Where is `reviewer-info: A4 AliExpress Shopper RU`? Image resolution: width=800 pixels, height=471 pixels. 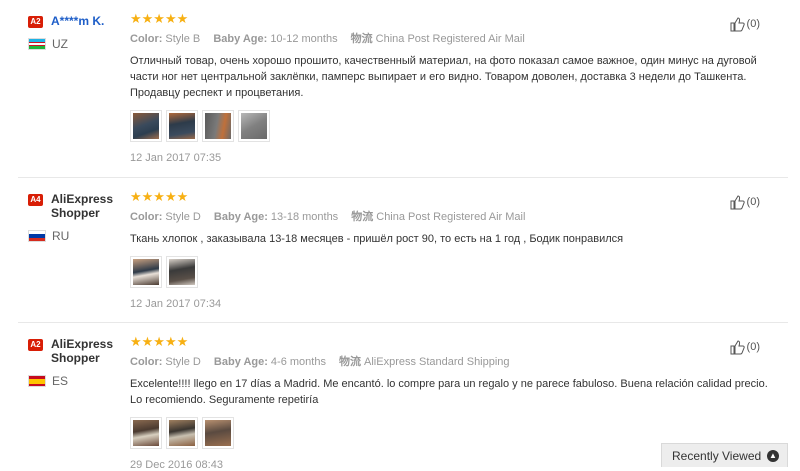
reviewer-info: A4 AliExpress Shopper RU is located at coordinates (78, 217).